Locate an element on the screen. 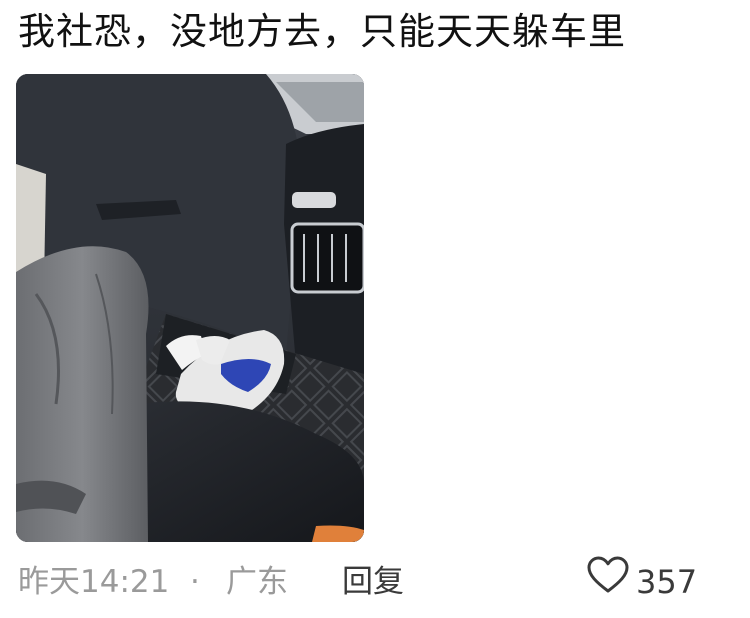 Image resolution: width=750 pixels, height=618 pixels. like-count: 357 is located at coordinates (667, 582).